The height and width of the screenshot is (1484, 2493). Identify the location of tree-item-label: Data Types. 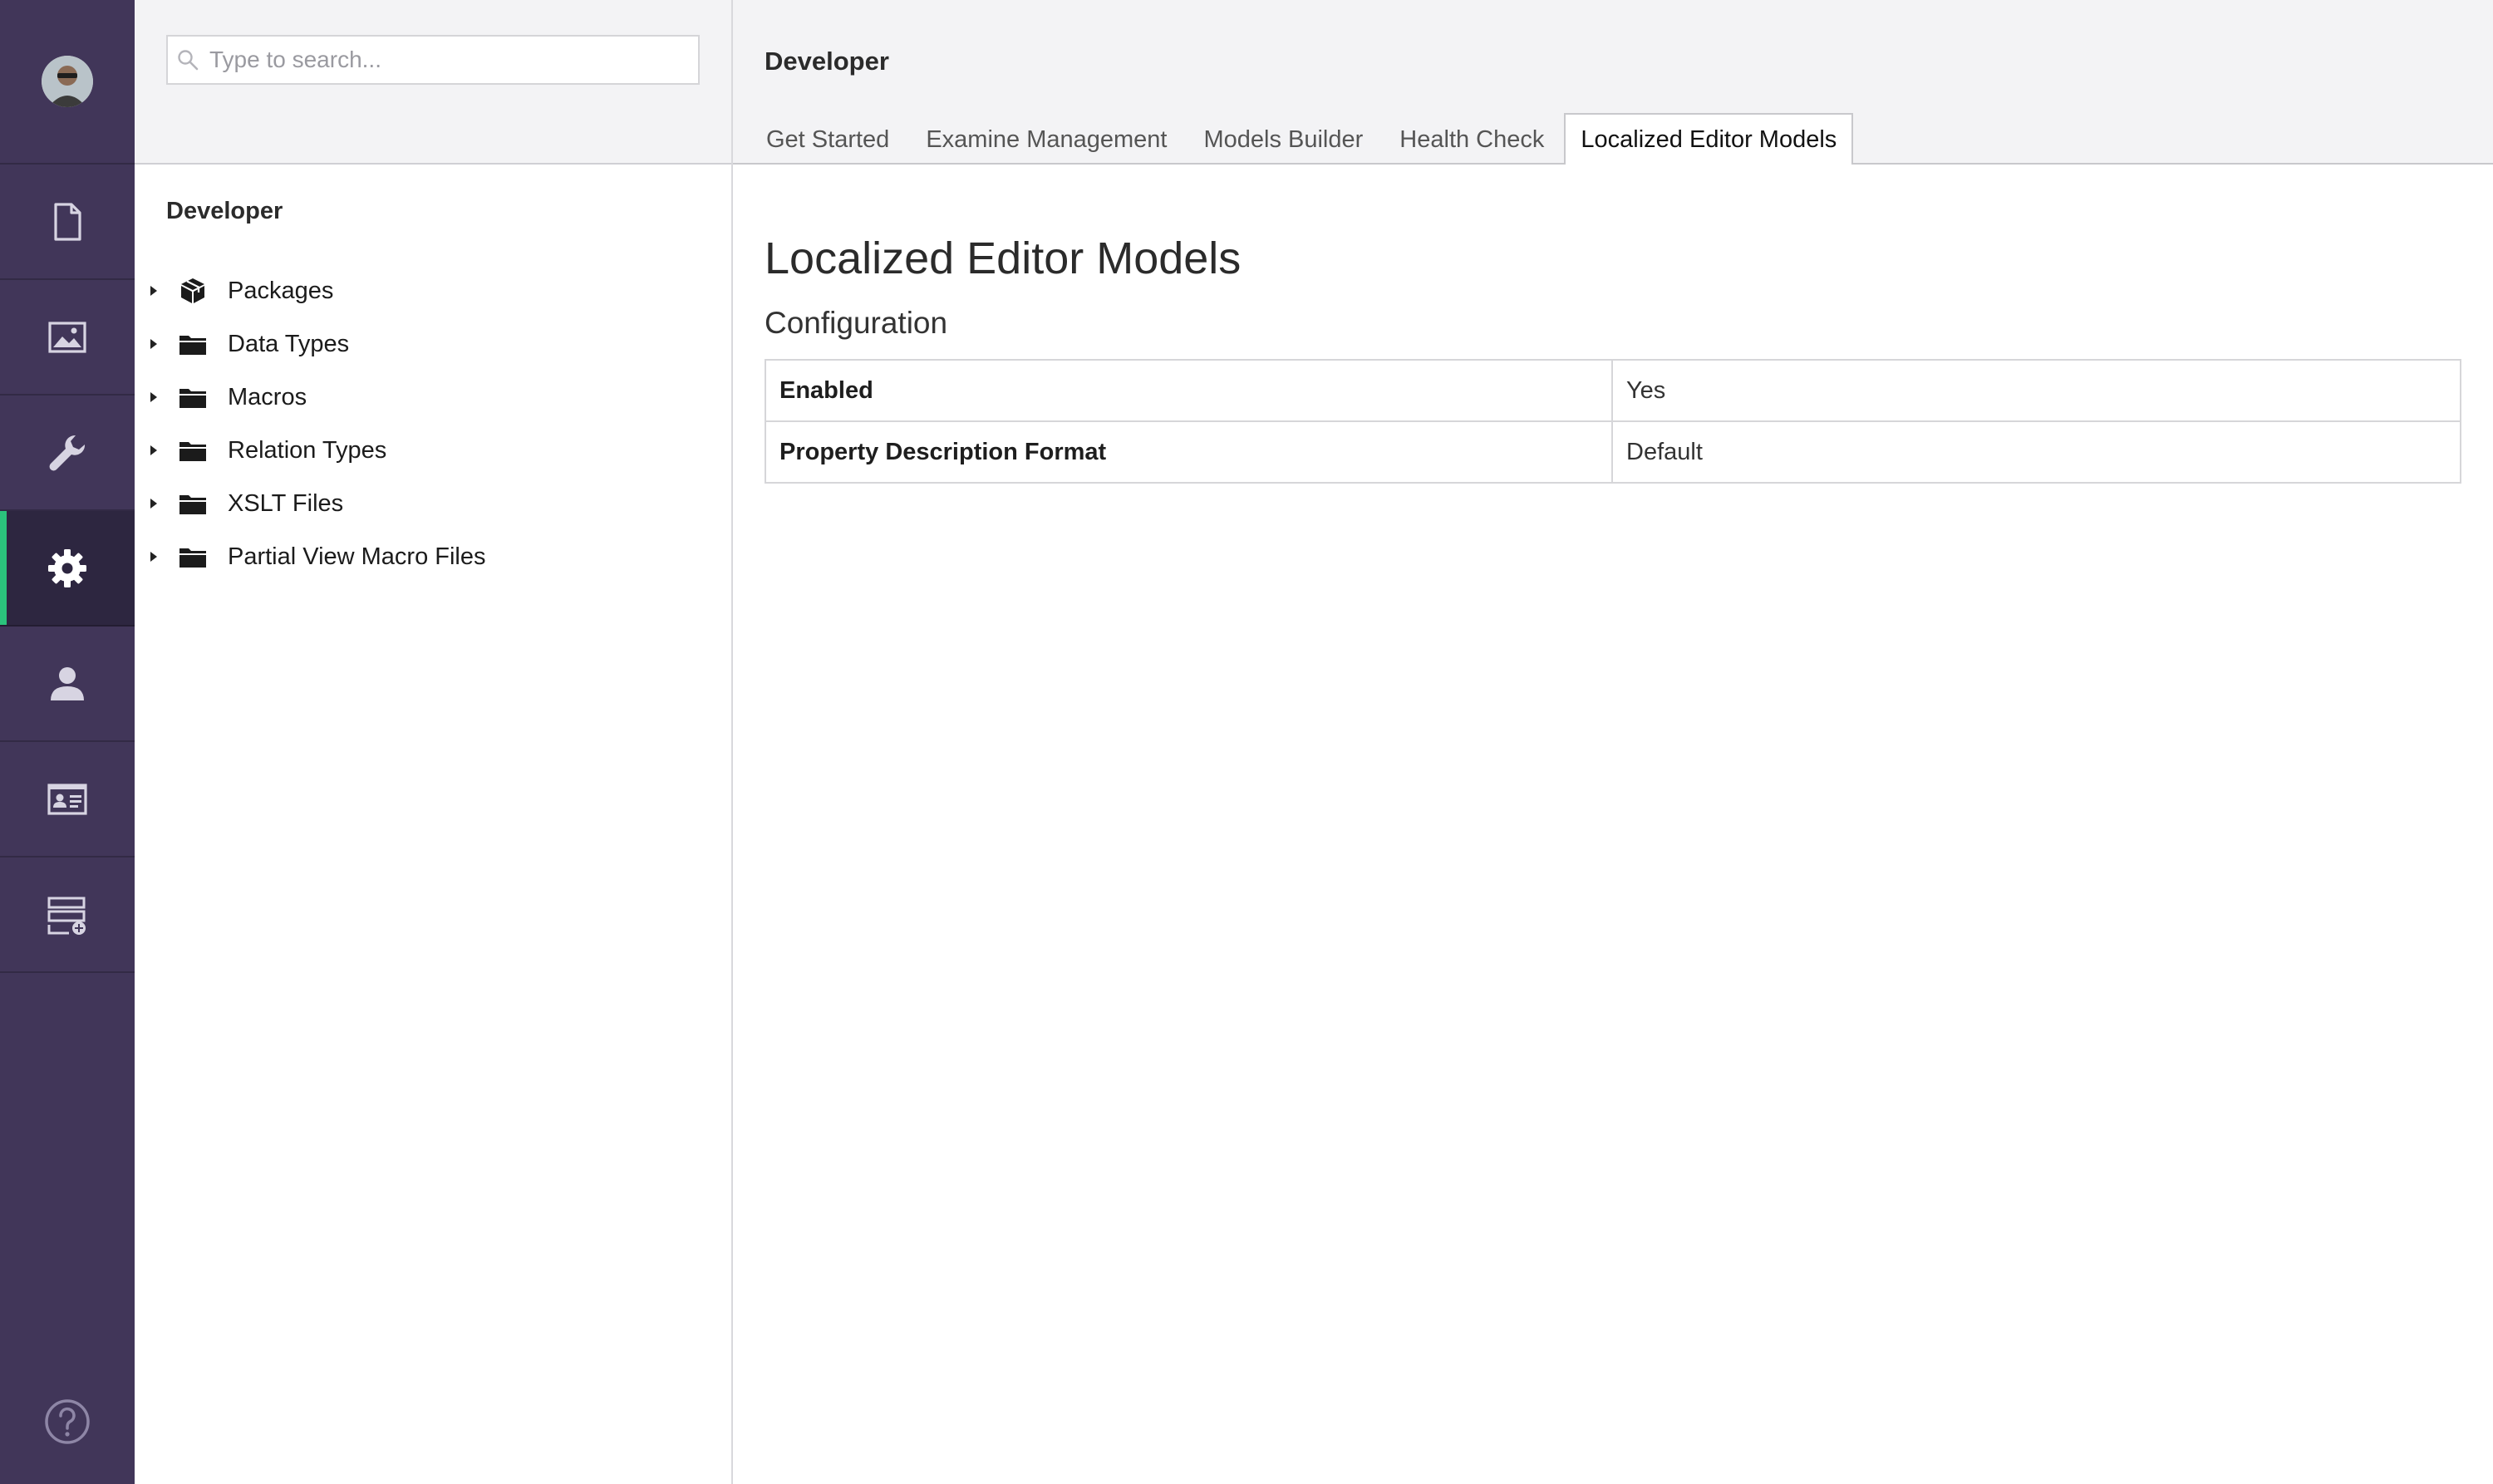
(289, 343).